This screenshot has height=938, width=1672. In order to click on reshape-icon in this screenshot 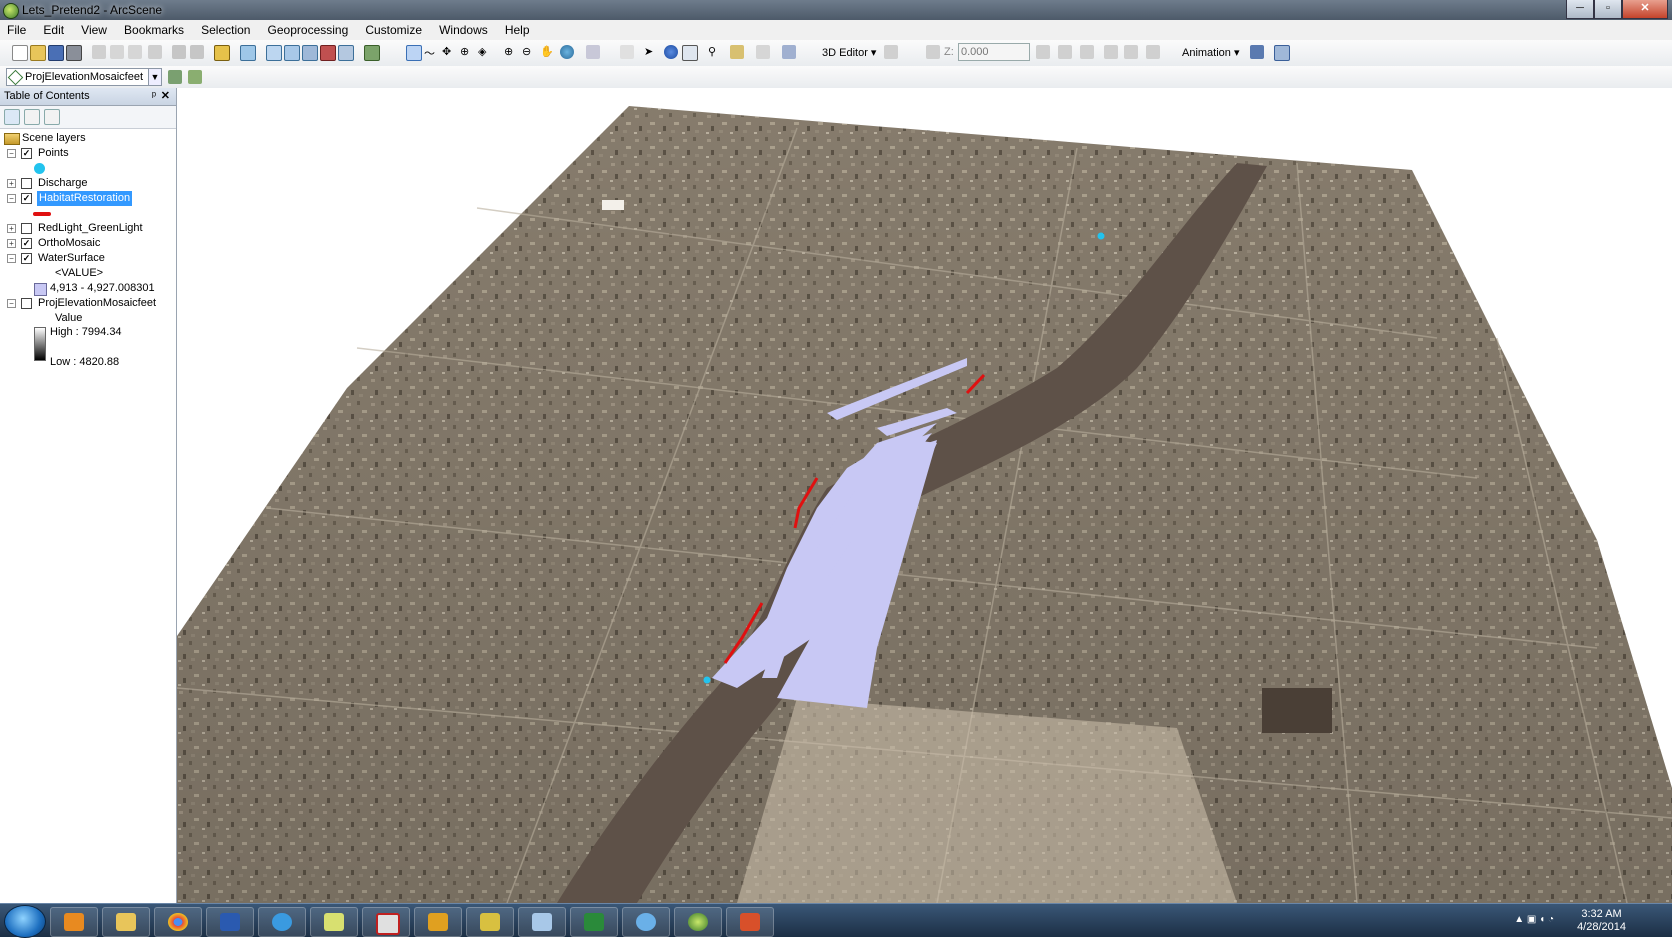, I will do `click(1065, 52)`.